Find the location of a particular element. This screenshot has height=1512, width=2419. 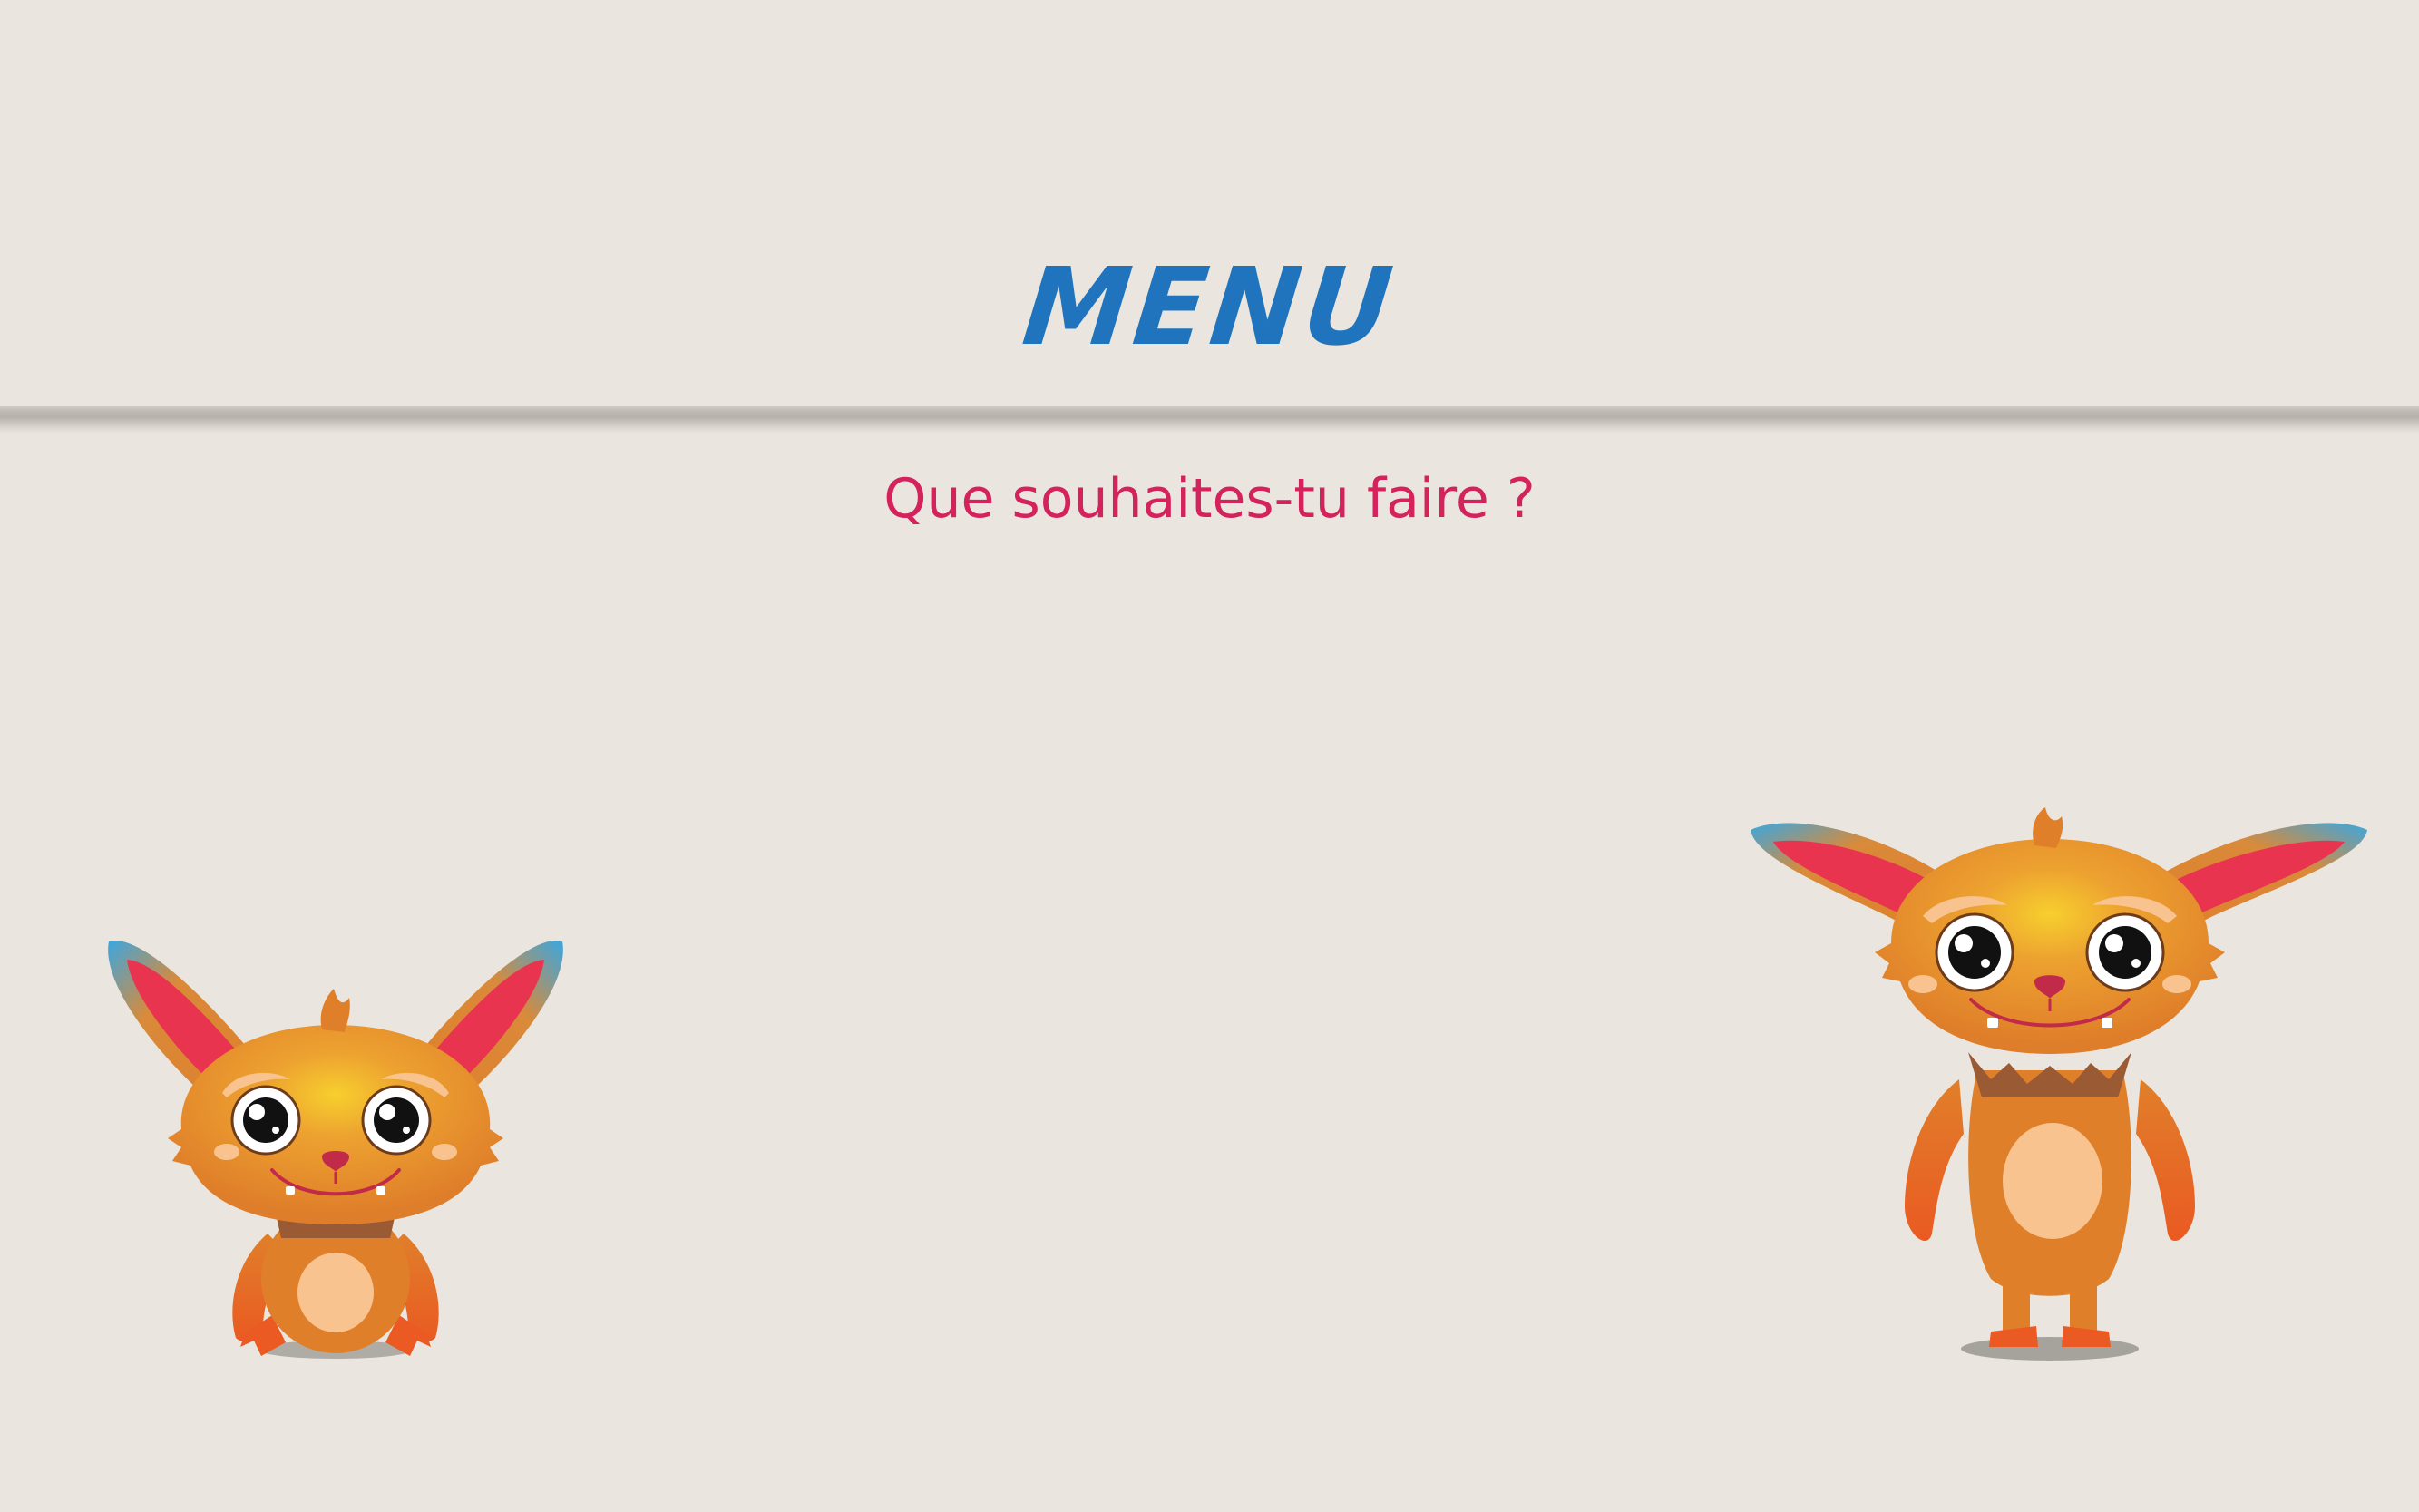

standing-monster-mascot is located at coordinates (2059, 1084).